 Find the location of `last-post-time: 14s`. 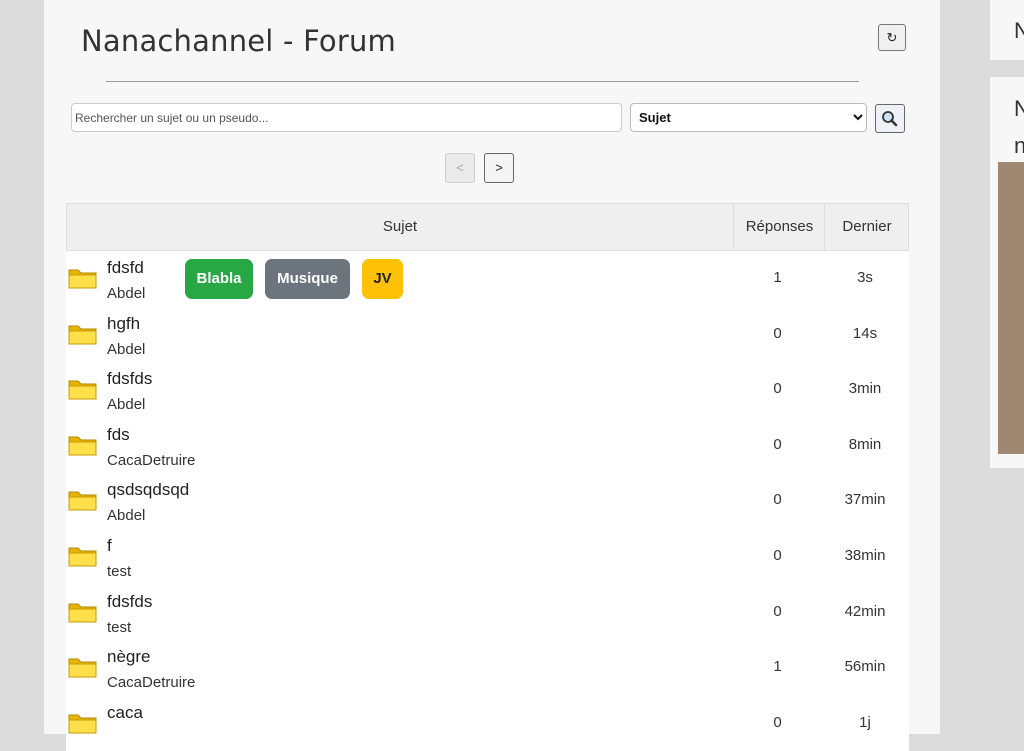

last-post-time: 14s is located at coordinates (865, 333).